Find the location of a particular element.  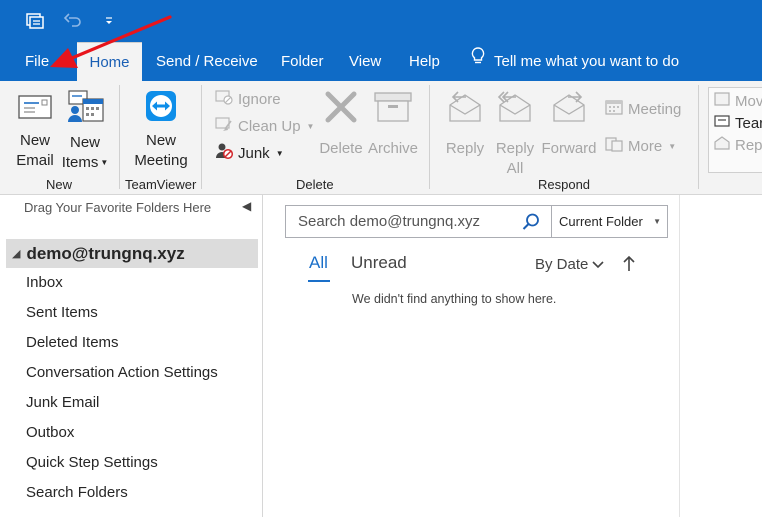

tab-file: File is located at coordinates (37, 61).